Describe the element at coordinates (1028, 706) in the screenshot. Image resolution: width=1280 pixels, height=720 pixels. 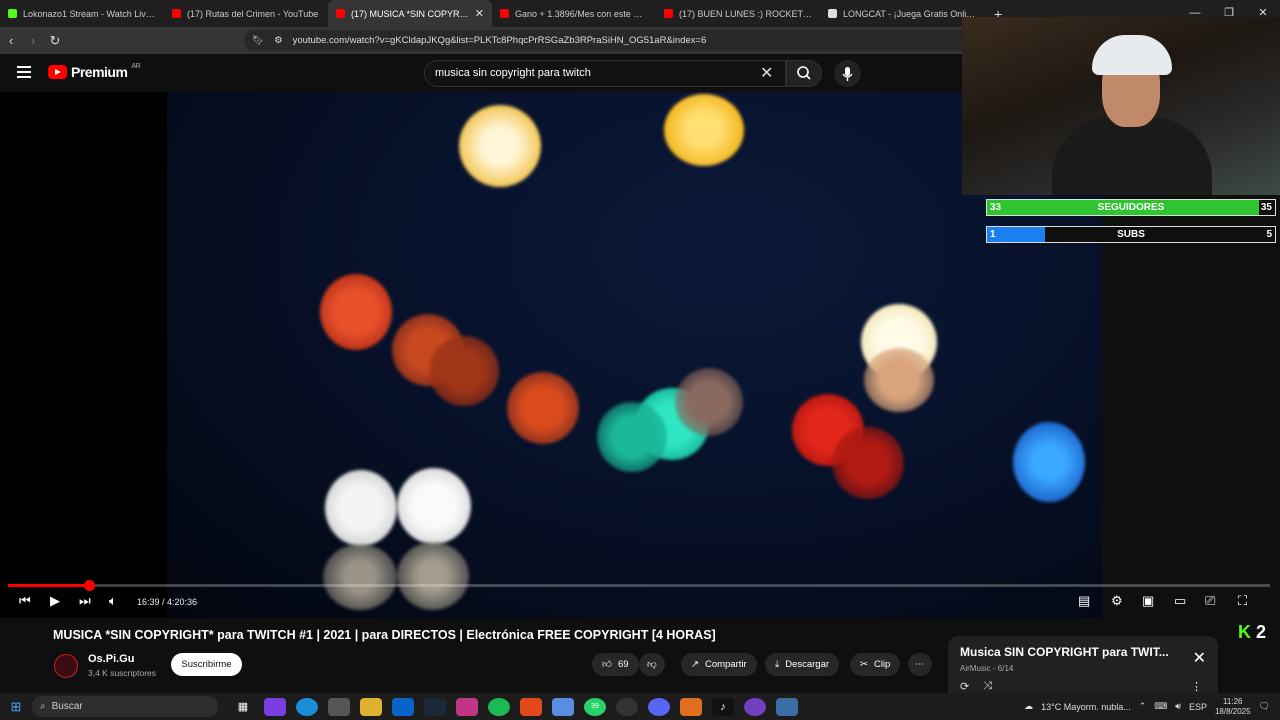
I see `weather-icon: ☁` at that location.